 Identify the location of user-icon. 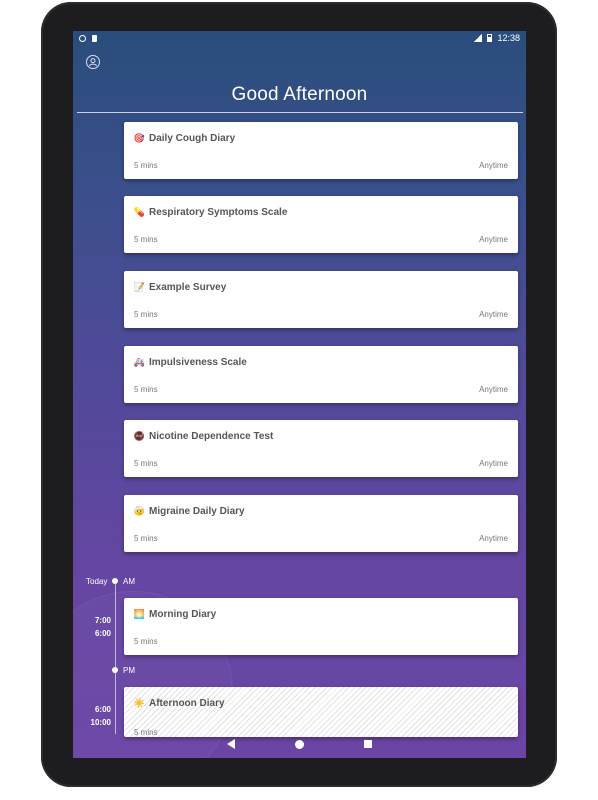
(93, 62).